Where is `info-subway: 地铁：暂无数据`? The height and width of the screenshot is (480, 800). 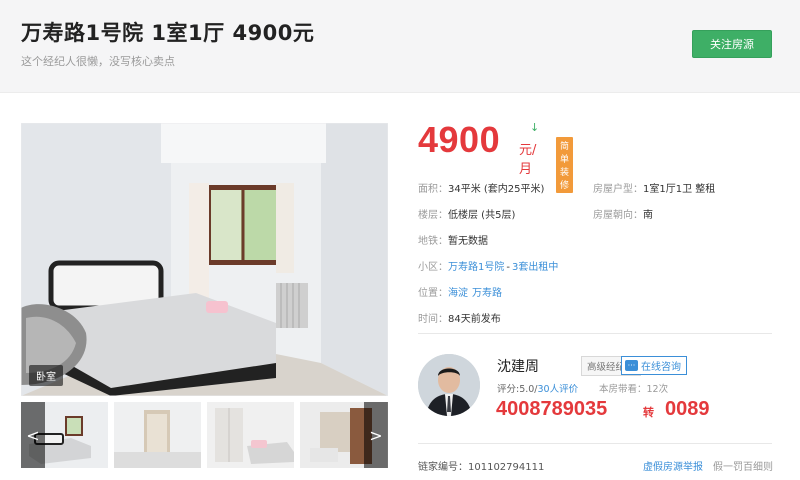 info-subway: 地铁：暂无数据 is located at coordinates (453, 239).